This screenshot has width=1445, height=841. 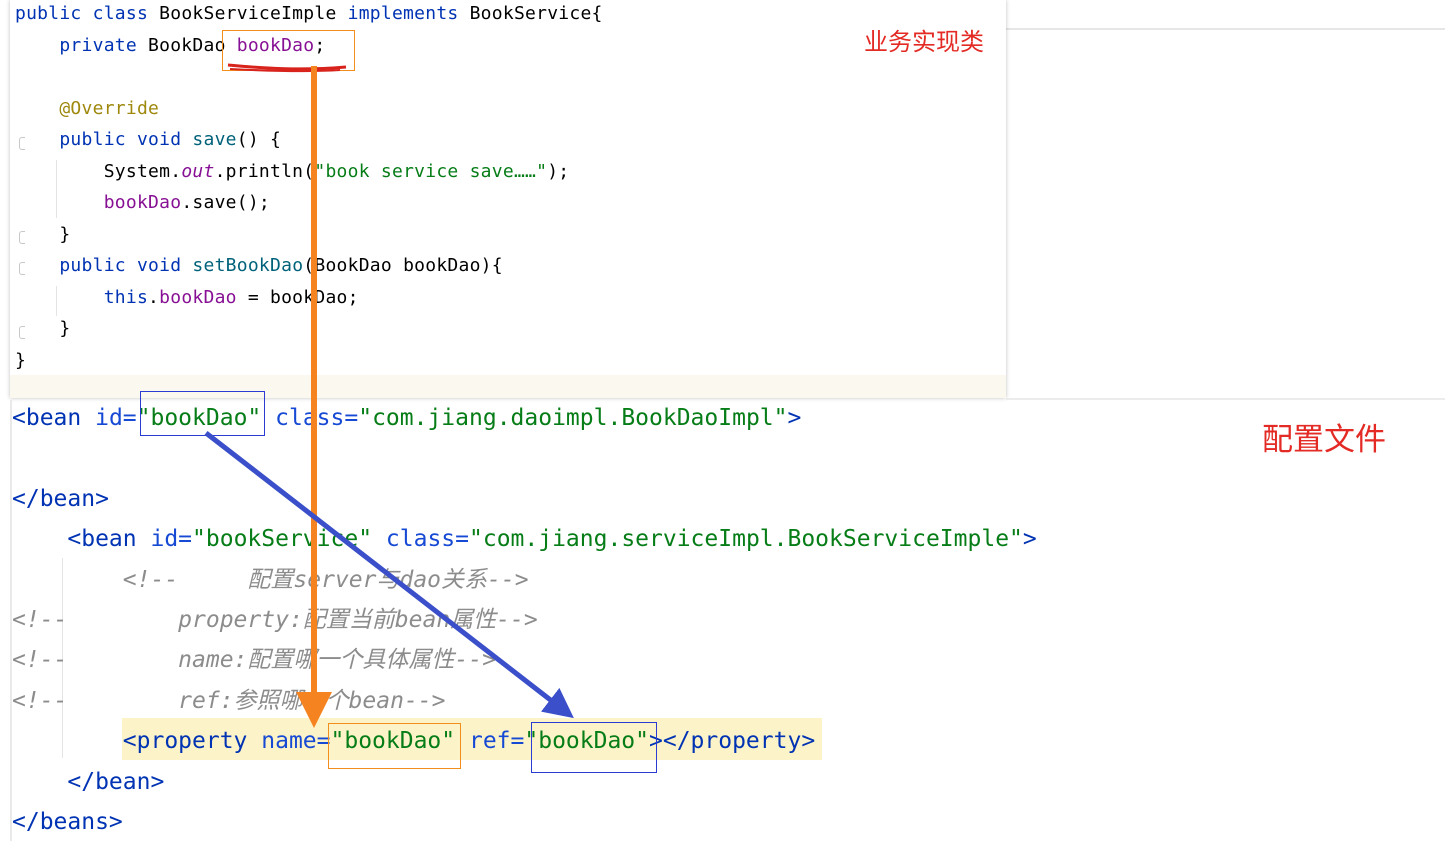 I want to click on java-token: (BookDao bookDao){, so click(x=403, y=265).